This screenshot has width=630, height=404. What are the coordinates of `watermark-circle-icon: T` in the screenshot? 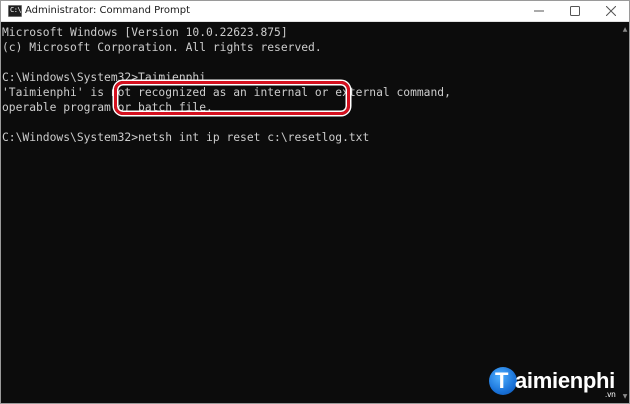 It's located at (503, 381).